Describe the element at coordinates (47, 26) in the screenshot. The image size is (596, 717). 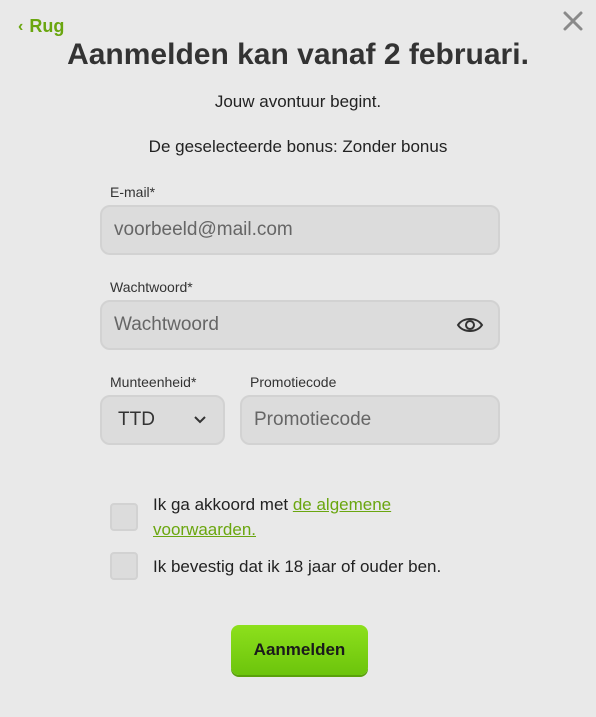
I see `back-label: Rug` at that location.